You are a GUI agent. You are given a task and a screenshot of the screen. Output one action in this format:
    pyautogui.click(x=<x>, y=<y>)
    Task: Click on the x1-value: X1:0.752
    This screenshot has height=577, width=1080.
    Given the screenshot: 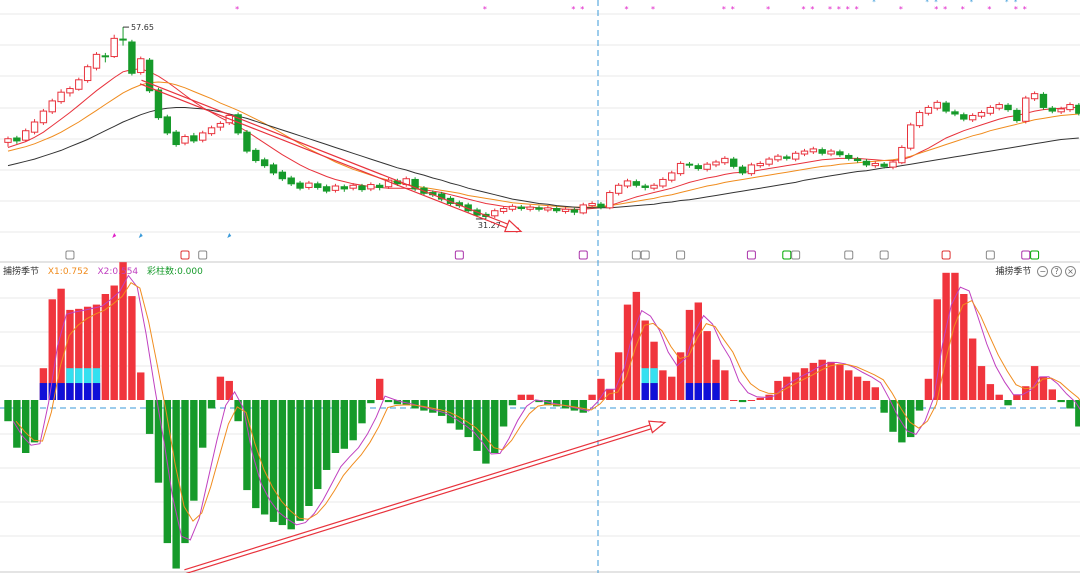 What is the action you would take?
    pyautogui.click(x=68, y=272)
    